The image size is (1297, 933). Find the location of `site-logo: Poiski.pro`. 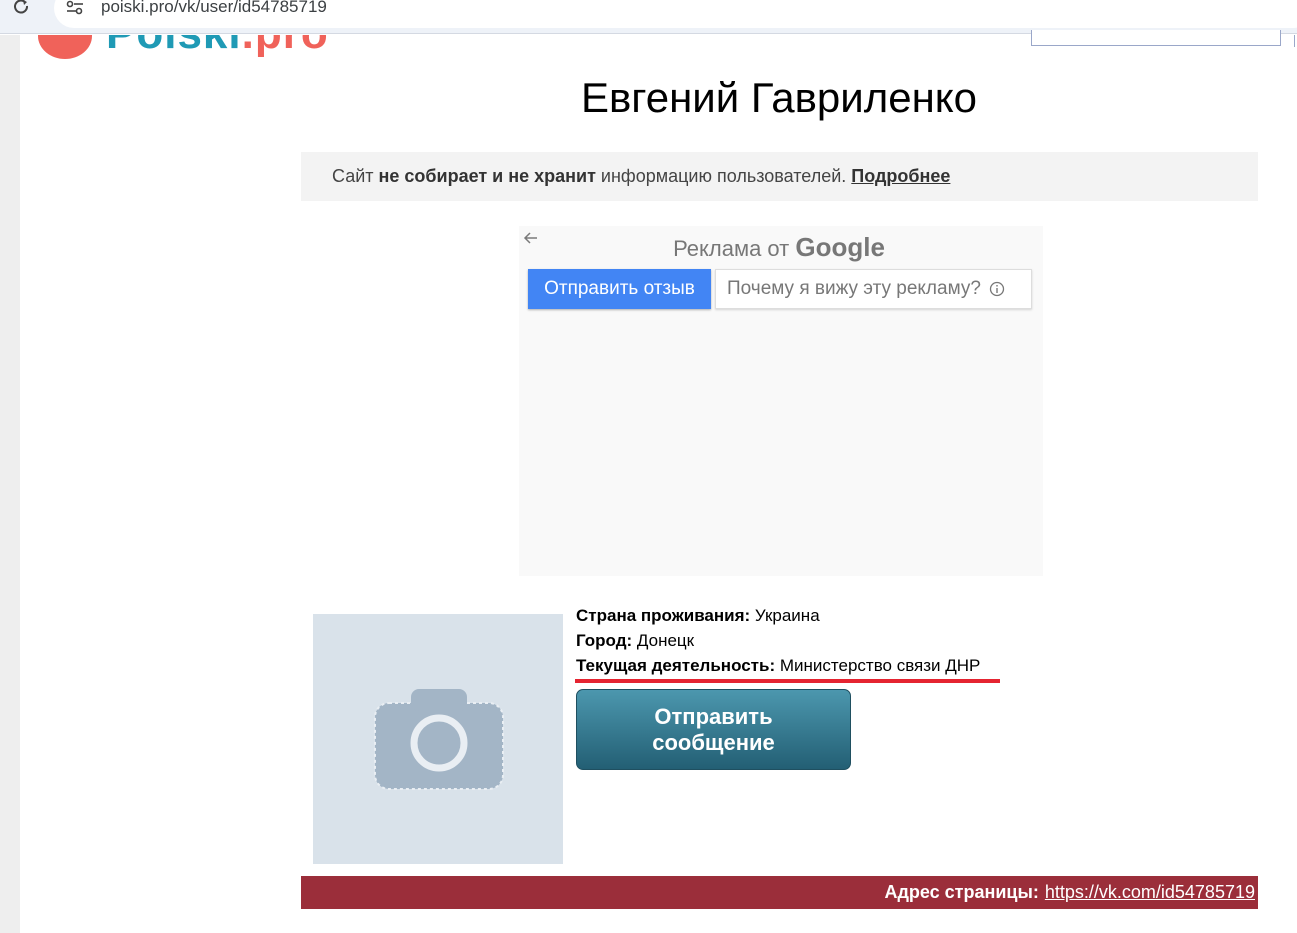

site-logo: Poiski.pro is located at coordinates (186, 49).